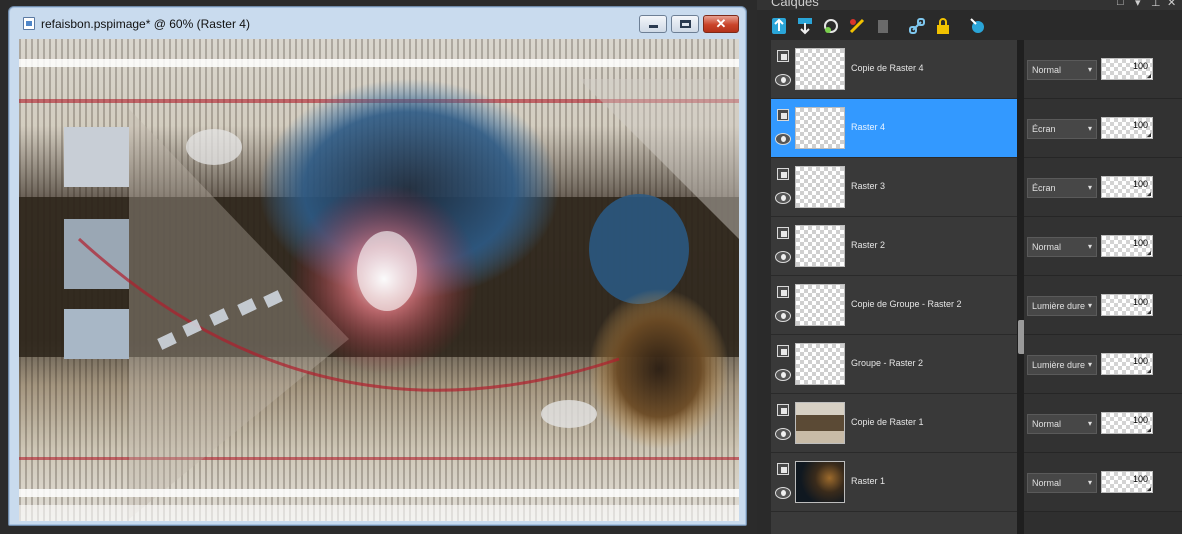 This screenshot has width=1182, height=534. Describe the element at coordinates (894, 128) in the screenshot. I see `layer-row: Raster 4` at that location.